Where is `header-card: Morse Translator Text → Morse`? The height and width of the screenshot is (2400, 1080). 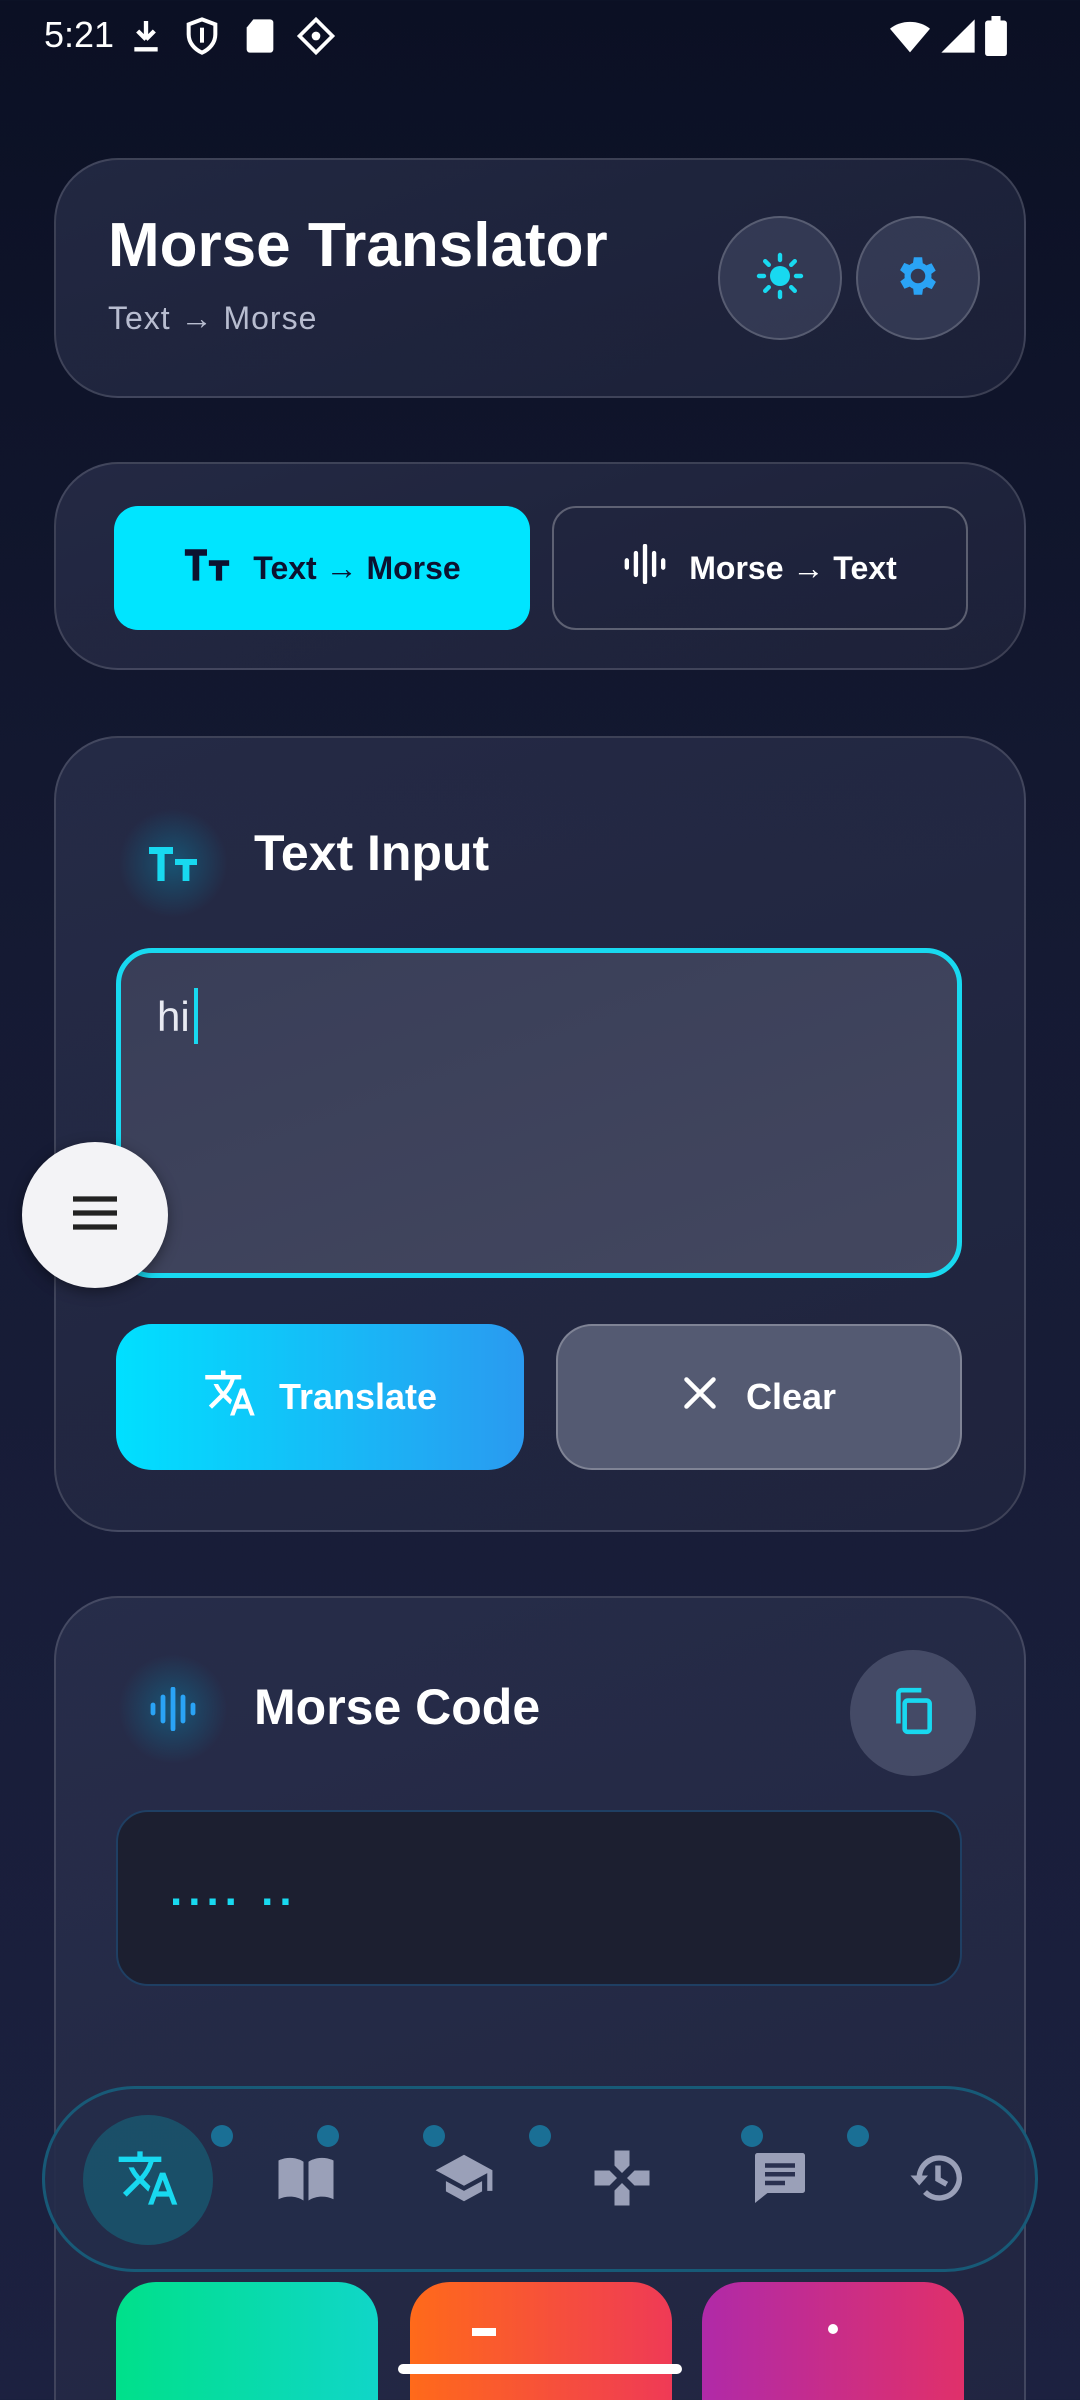
header-card: Morse Translator Text → Morse is located at coordinates (540, 278).